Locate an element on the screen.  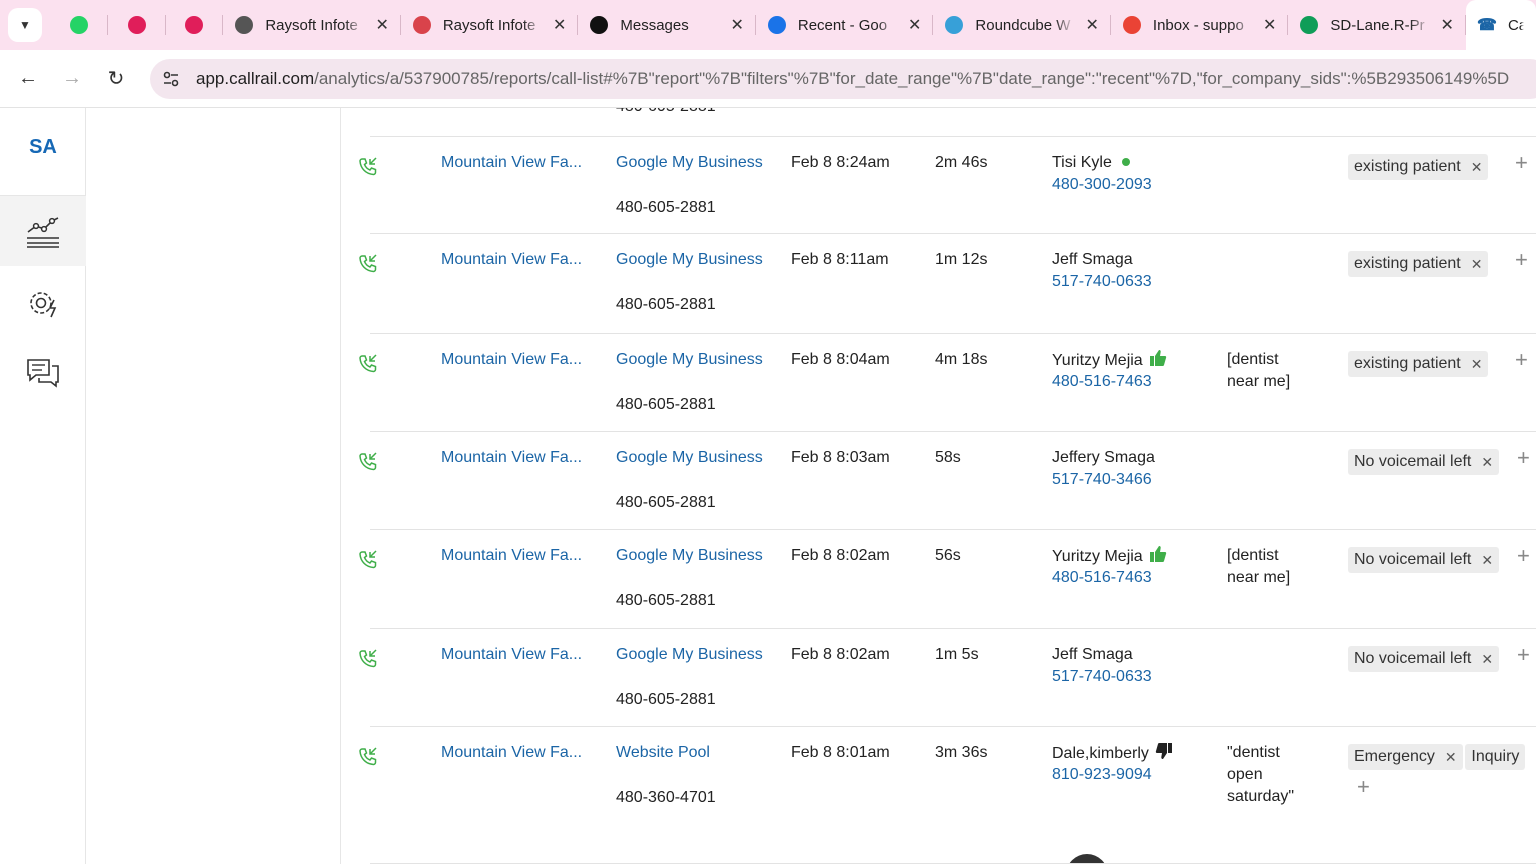
left-nav-rail: SA is located at coordinates (43, 486).